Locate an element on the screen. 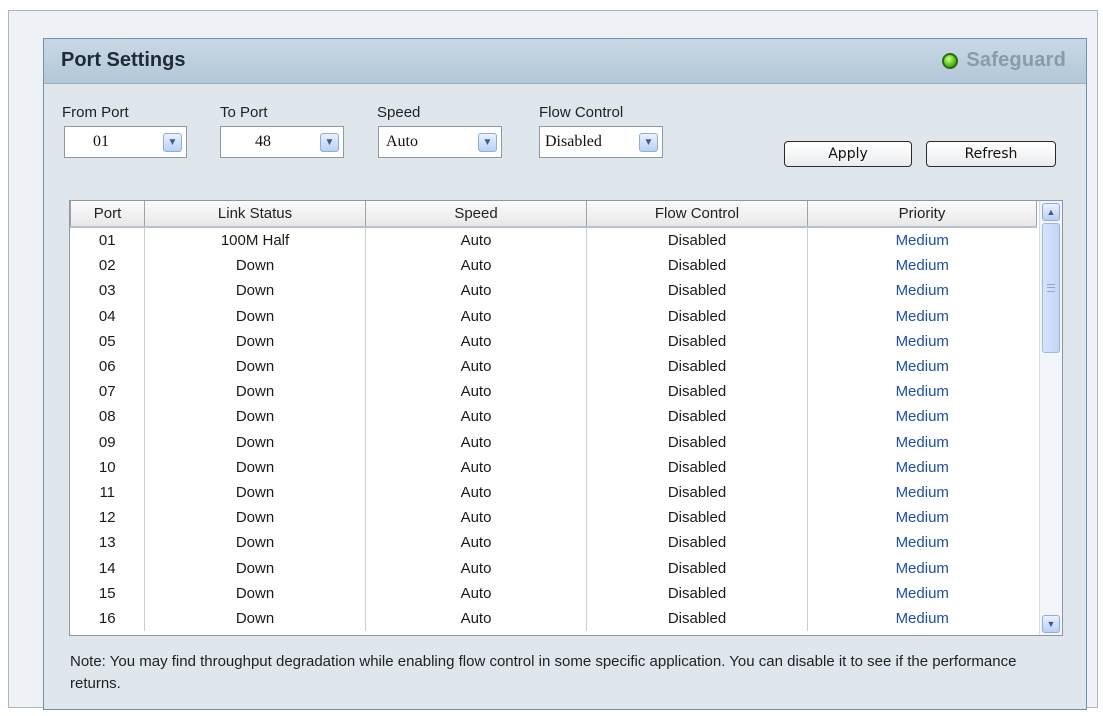 The height and width of the screenshot is (716, 1103). flow-control-value: Disabled is located at coordinates (573, 141).